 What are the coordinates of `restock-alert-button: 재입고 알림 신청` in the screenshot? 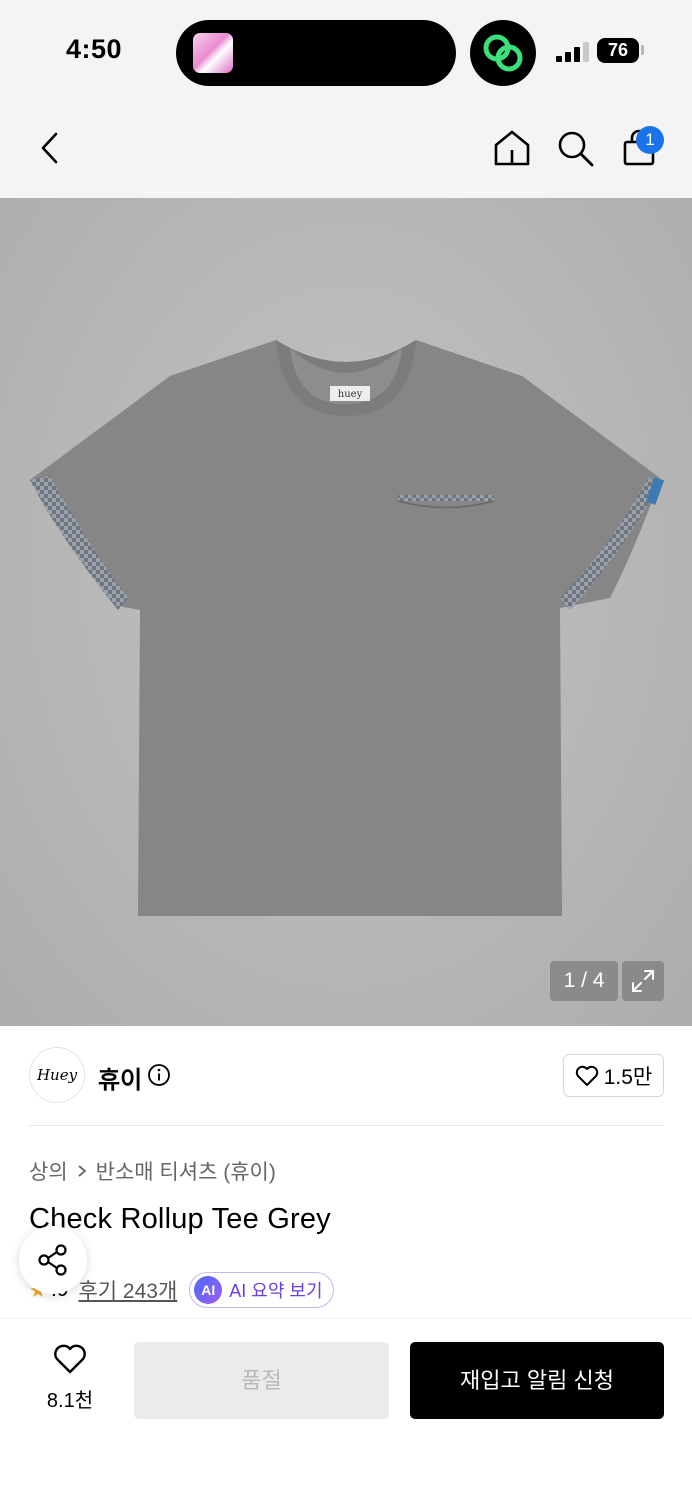 It's located at (537, 1380).